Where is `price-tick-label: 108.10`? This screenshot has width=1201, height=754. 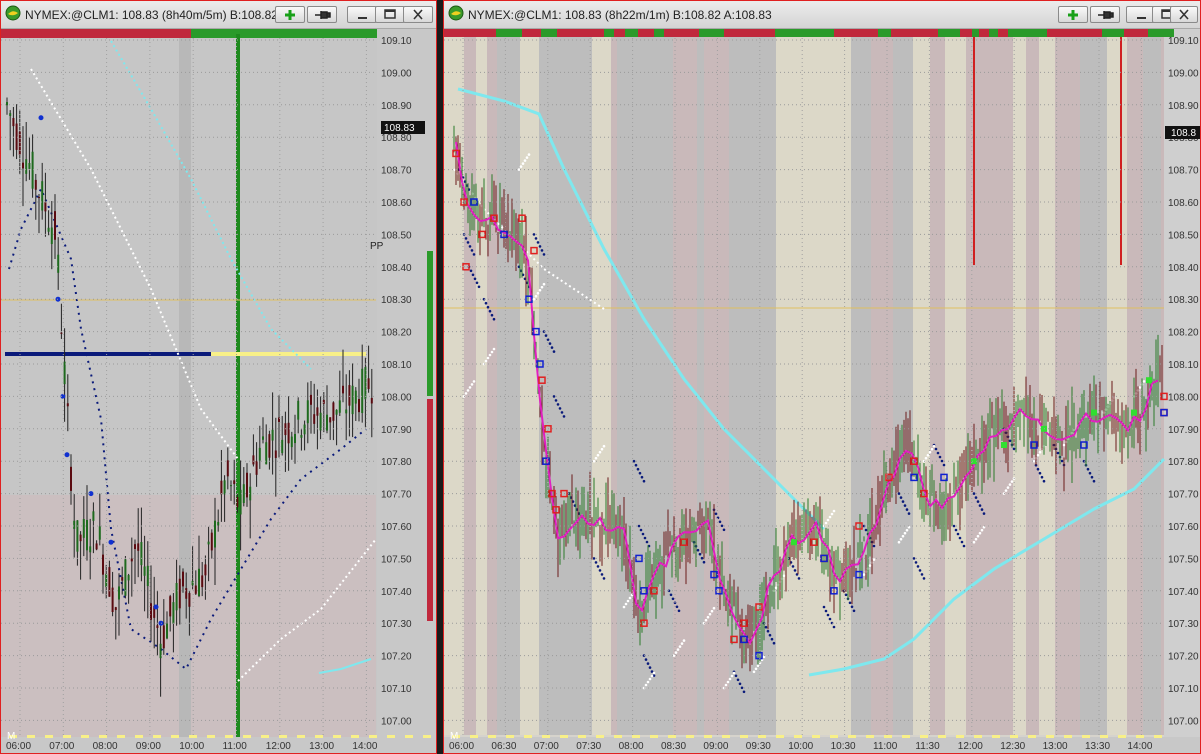
price-tick-label: 108.10 is located at coordinates (396, 365).